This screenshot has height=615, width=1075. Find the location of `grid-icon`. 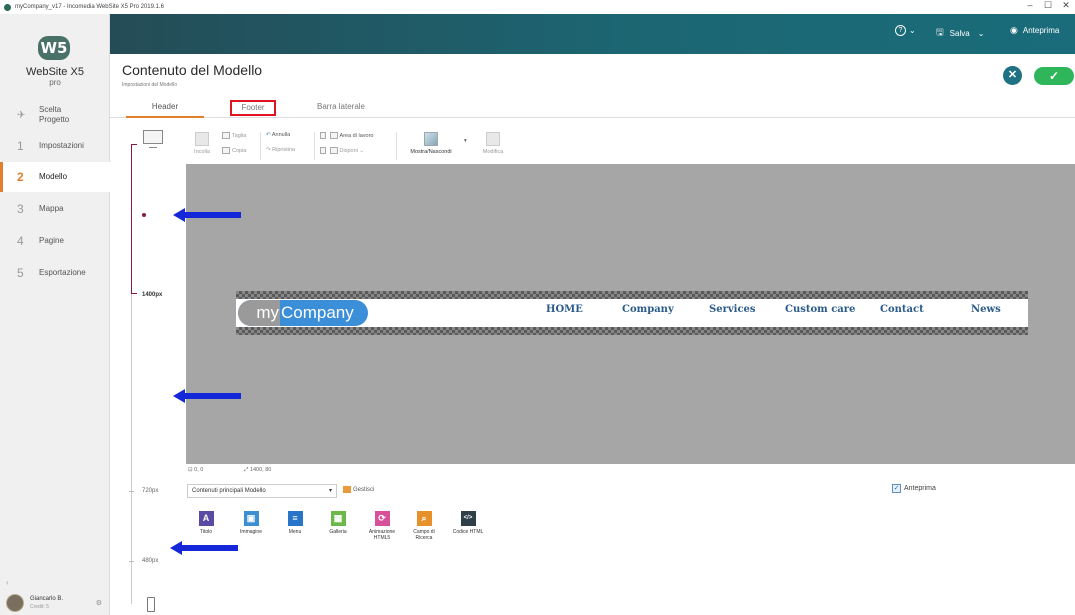

grid-icon is located at coordinates (323, 135).